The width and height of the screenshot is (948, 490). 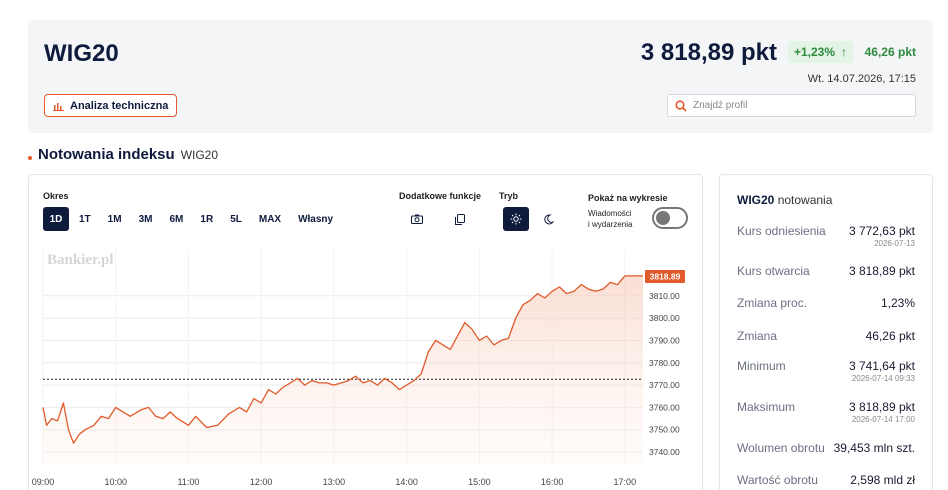 What do you see at coordinates (881, 271) in the screenshot?
I see `row-value-open: 3 818,89 pkt` at bounding box center [881, 271].